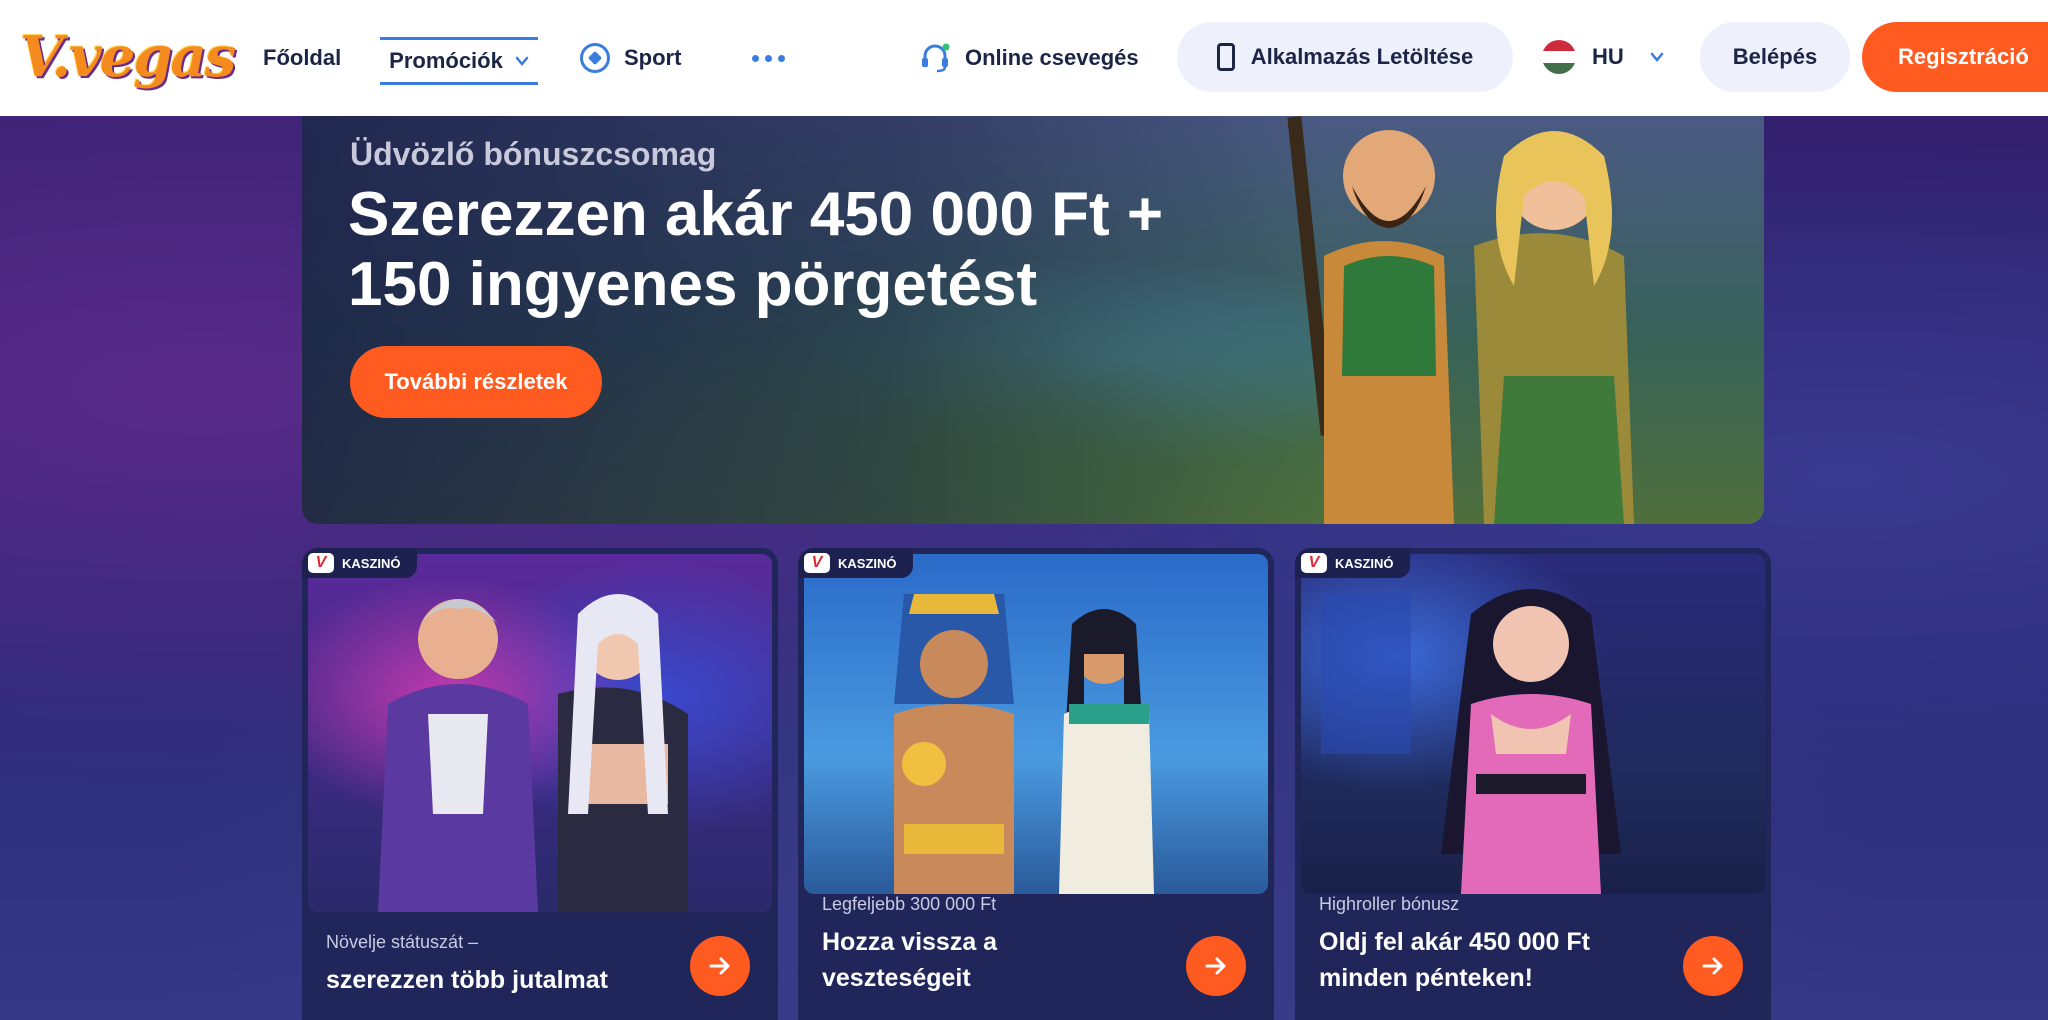 This screenshot has width=2048, height=1020. I want to click on nav-home: Főoldal, so click(302, 58).